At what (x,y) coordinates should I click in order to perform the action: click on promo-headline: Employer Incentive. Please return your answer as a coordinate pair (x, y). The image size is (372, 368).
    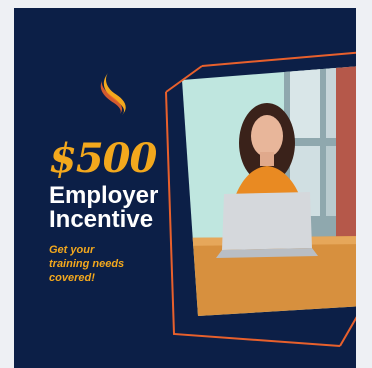
    Looking at the image, I should click on (103, 208).